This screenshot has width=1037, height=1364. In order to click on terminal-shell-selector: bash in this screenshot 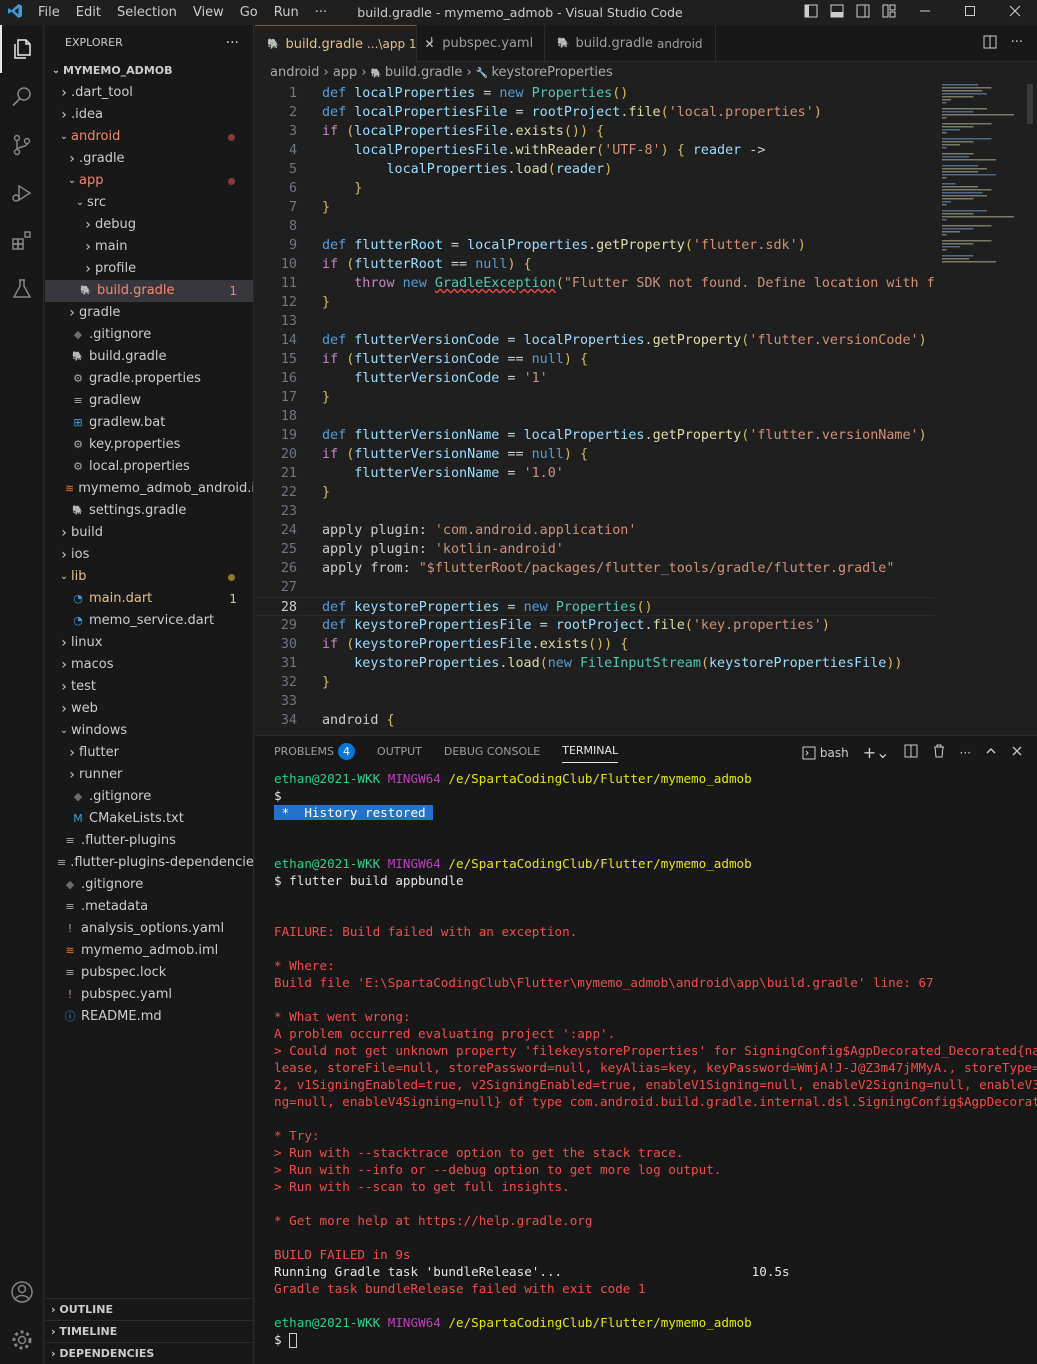, I will do `click(825, 753)`.